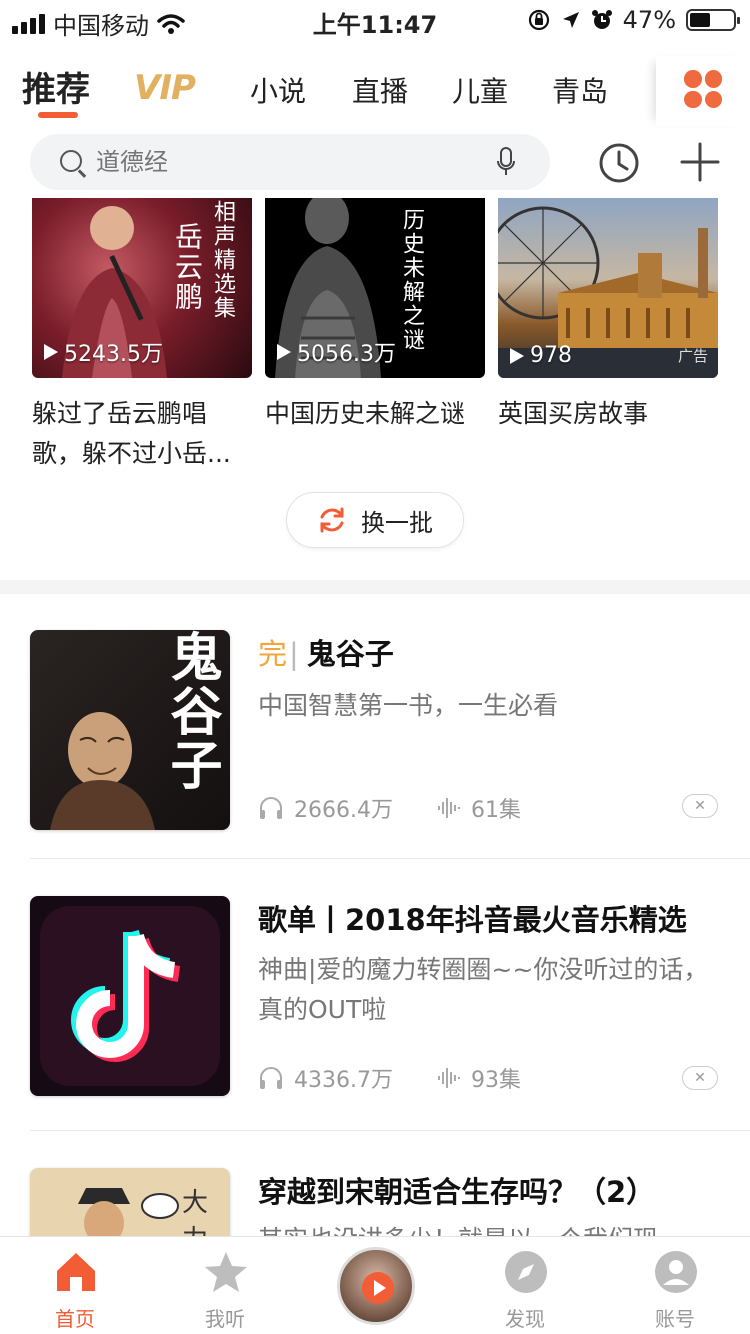 Image resolution: width=750 pixels, height=1334 pixels. Describe the element at coordinates (273, 654) in the screenshot. I see `finished-badge: 完` at that location.